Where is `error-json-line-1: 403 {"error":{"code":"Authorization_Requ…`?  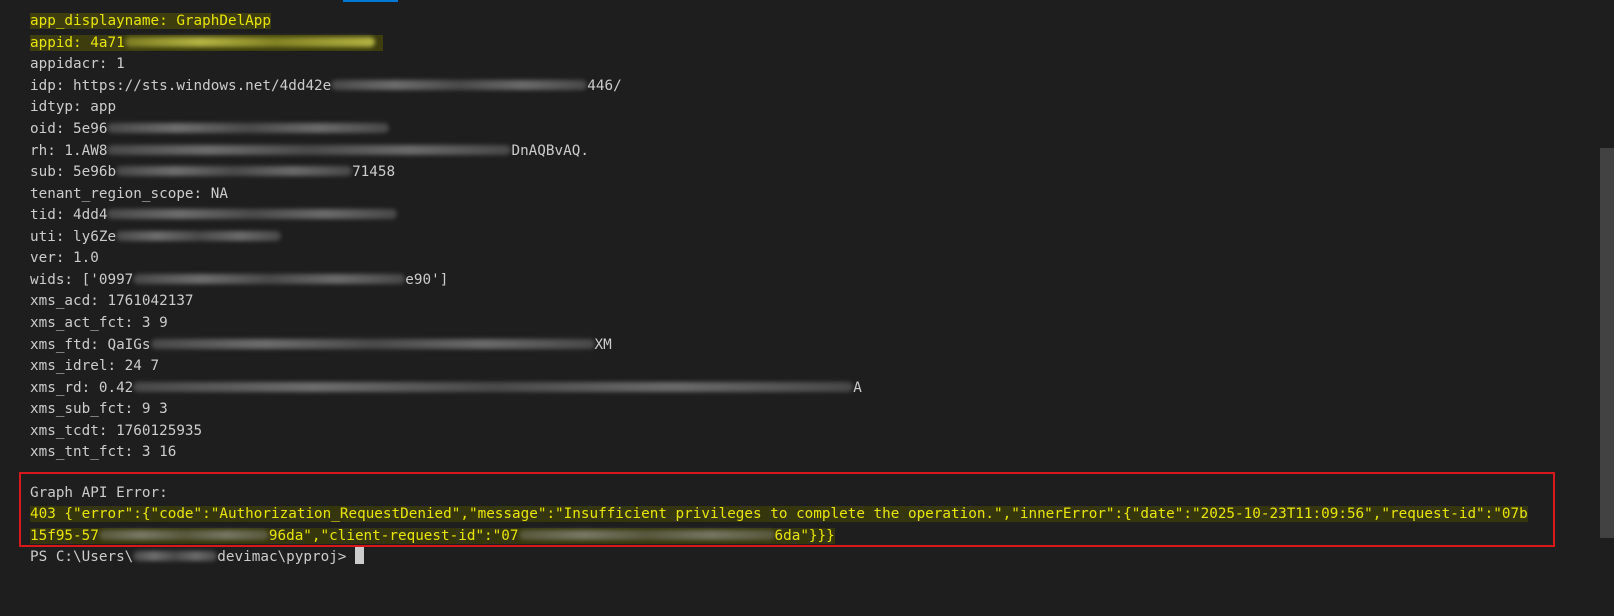 error-json-line-1: 403 {"error":{"code":"Authorization_Requ… is located at coordinates (779, 514).